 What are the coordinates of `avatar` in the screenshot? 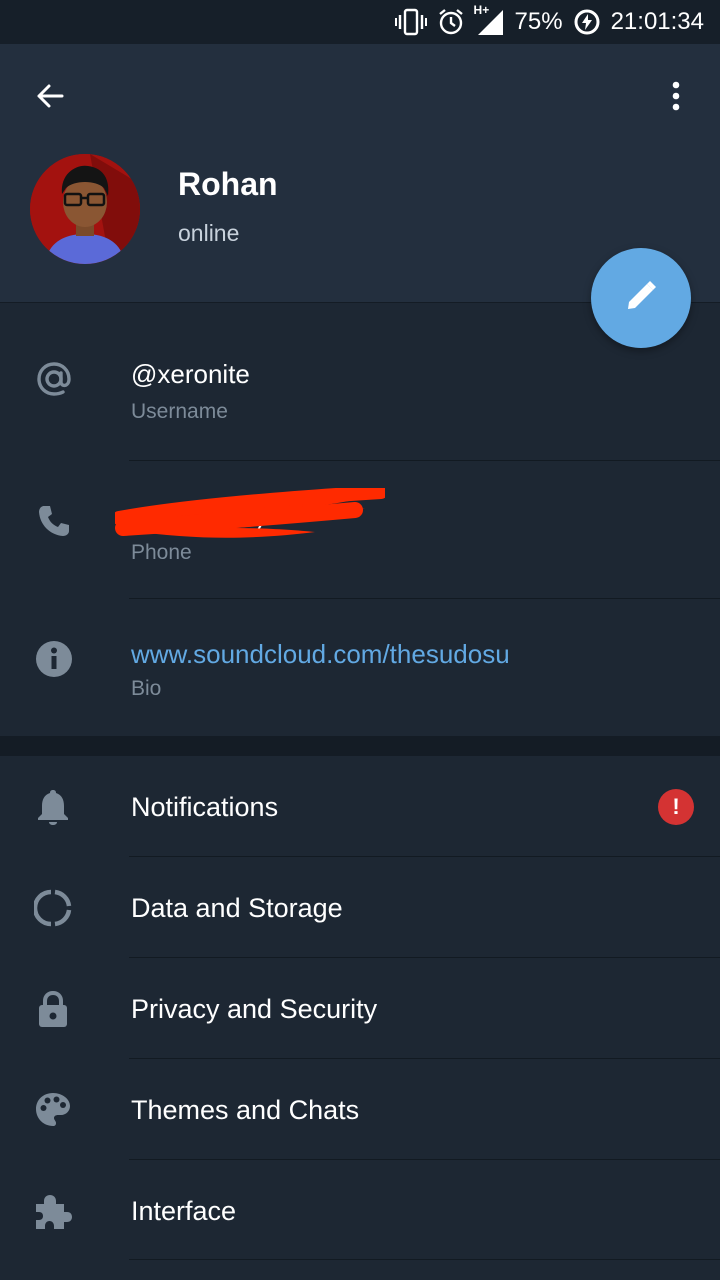 It's located at (85, 209).